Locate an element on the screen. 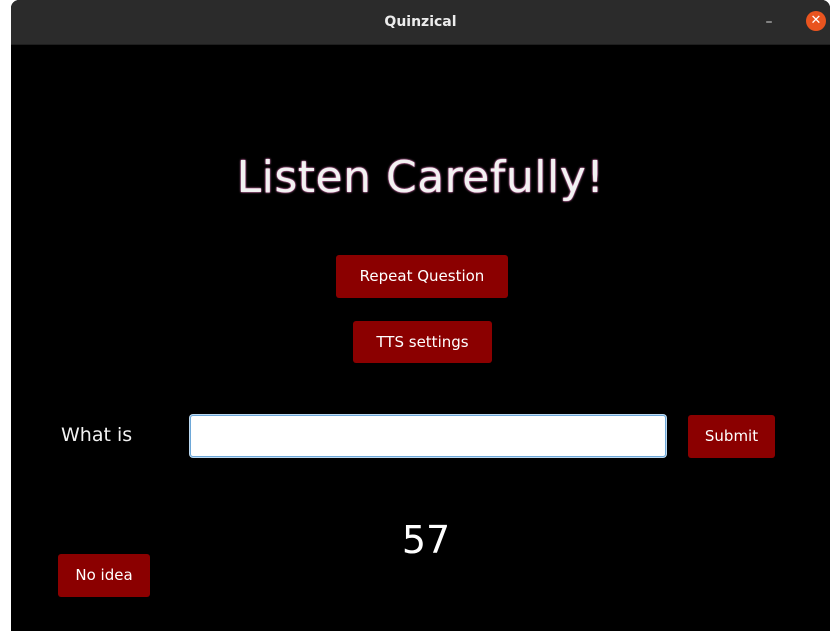  title-bar: Quinzical – ✕ is located at coordinates (420, 22).